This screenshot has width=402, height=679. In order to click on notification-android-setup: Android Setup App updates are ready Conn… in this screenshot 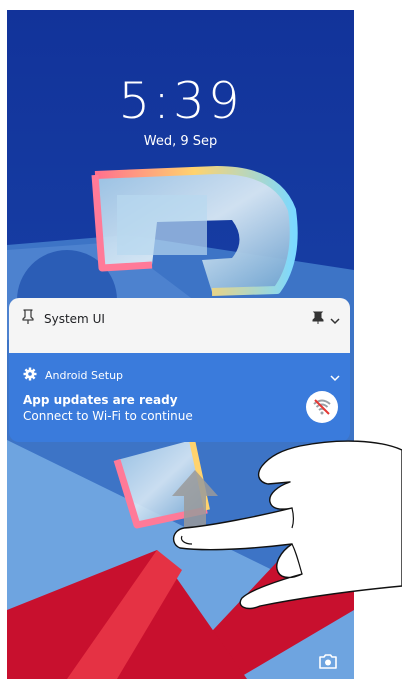, I will do `click(179, 397)`.